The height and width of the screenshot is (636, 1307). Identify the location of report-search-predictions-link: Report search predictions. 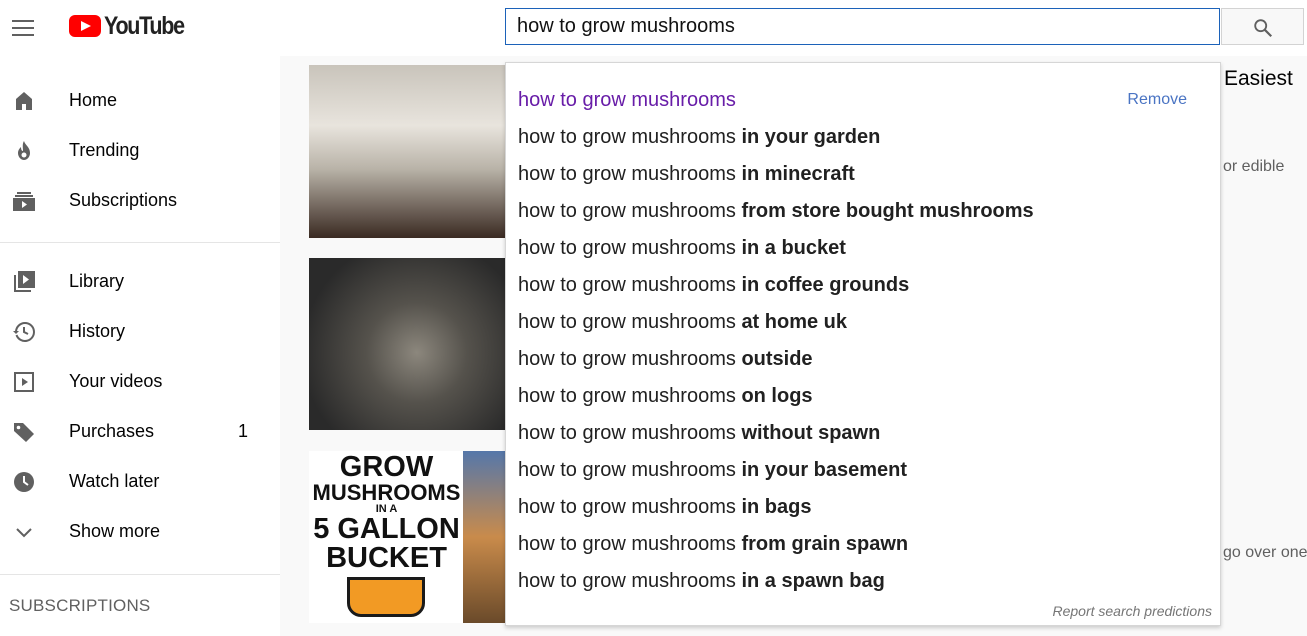
(1132, 611).